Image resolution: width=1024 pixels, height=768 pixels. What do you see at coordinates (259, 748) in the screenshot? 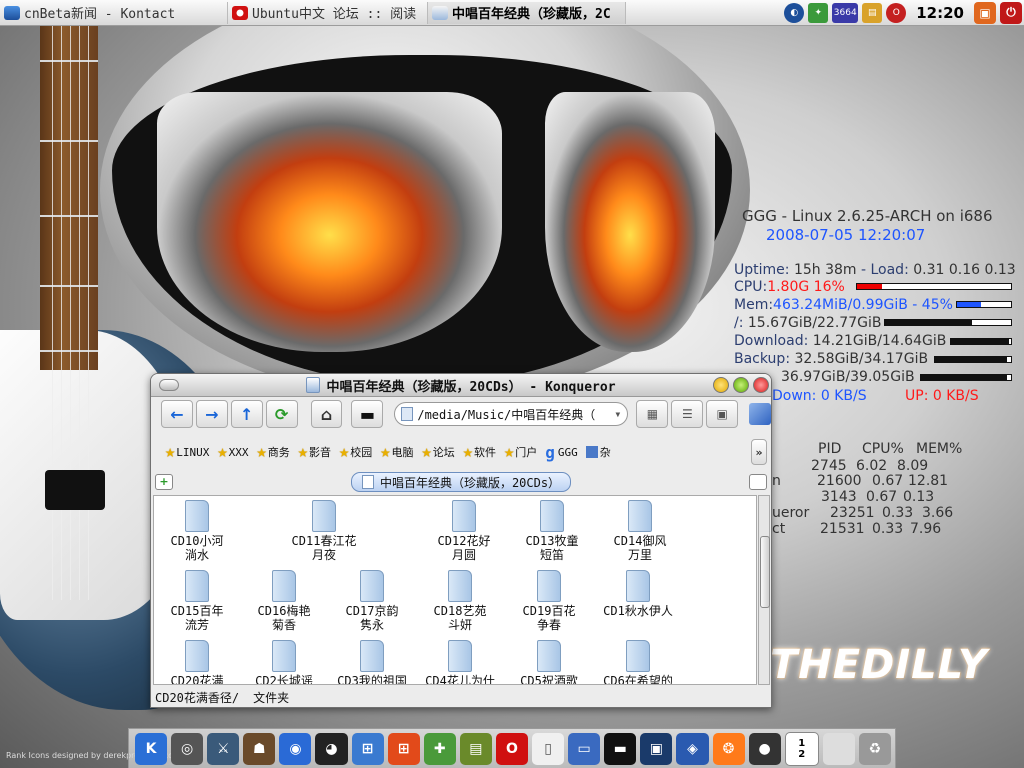
I see `warcraft-icon: ☗` at bounding box center [259, 748].